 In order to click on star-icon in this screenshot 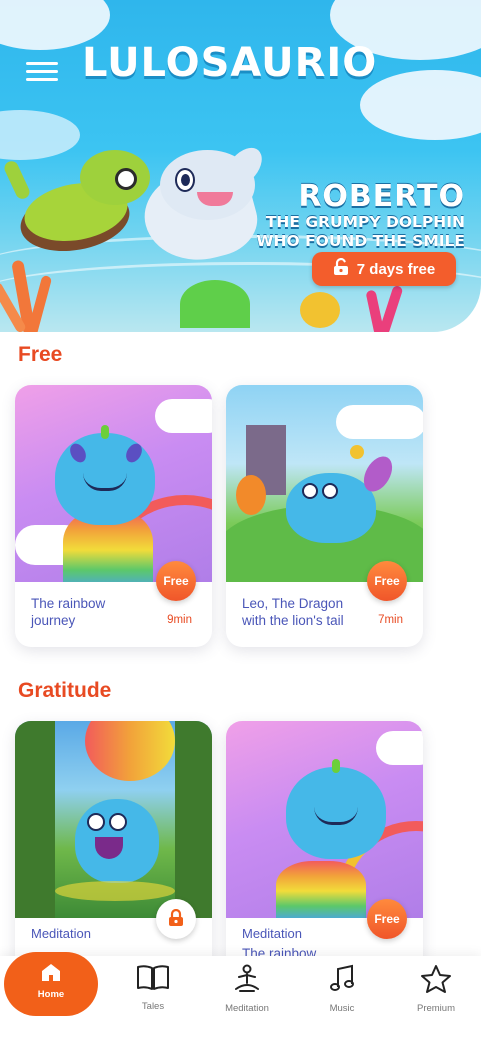, I will do `click(436, 981)`.